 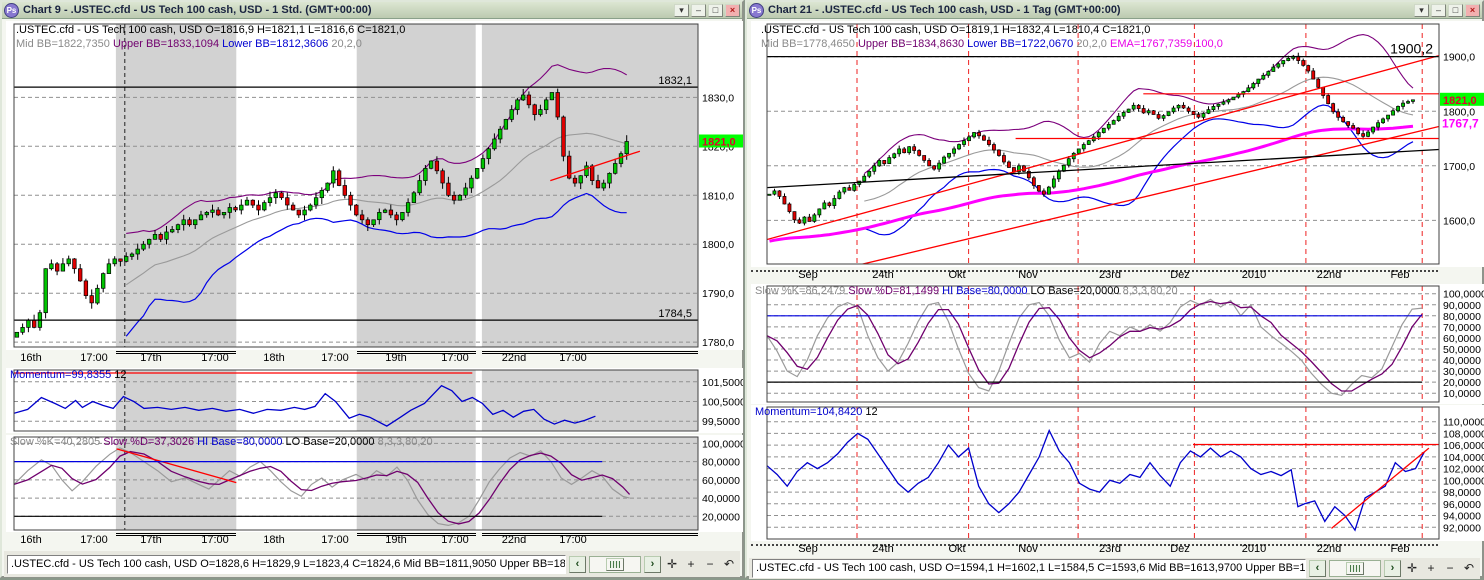 What do you see at coordinates (722, 403) in the screenshot?
I see `svg-text: 100,5000` at bounding box center [722, 403].